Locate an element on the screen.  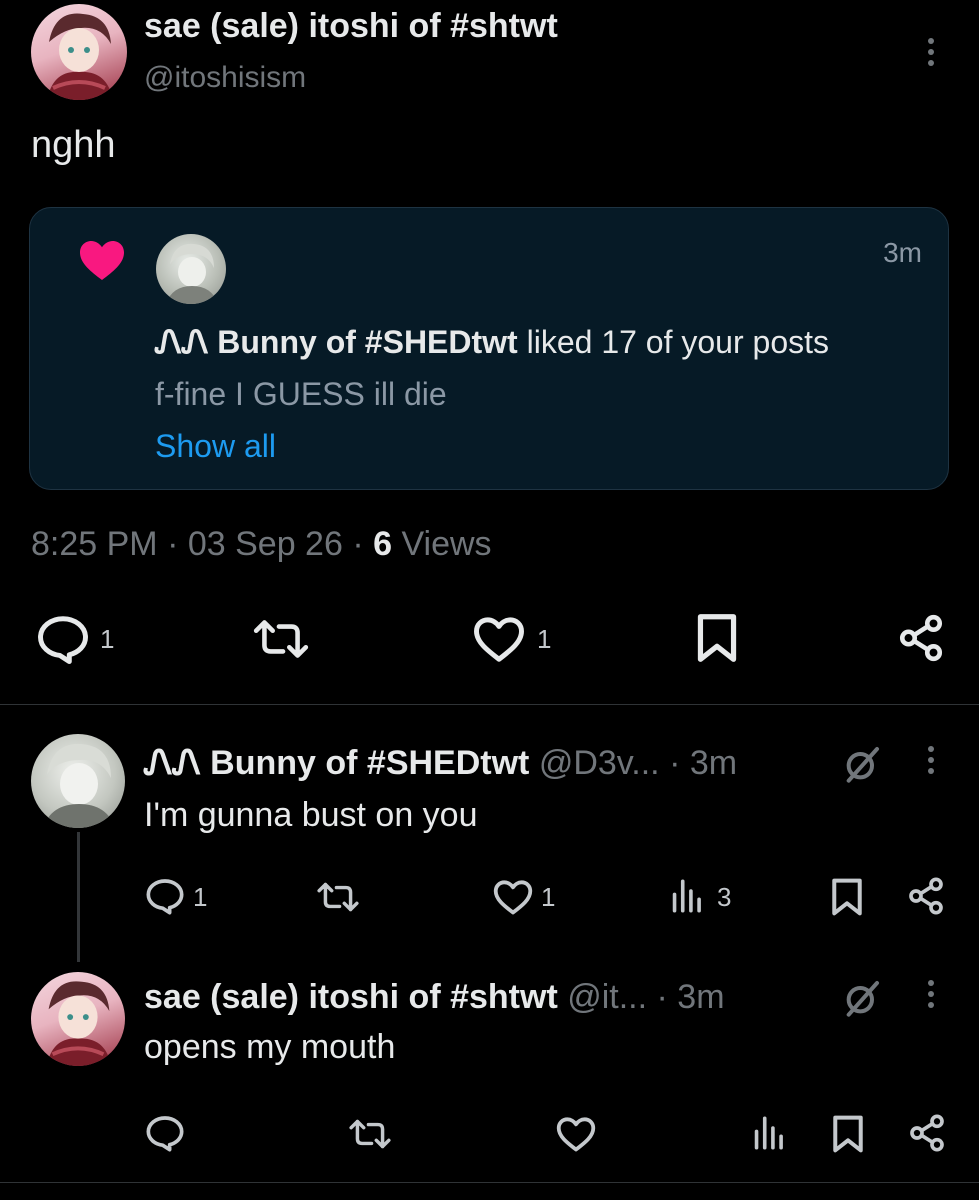
author-handle: @itoshisism is located at coordinates (225, 78).